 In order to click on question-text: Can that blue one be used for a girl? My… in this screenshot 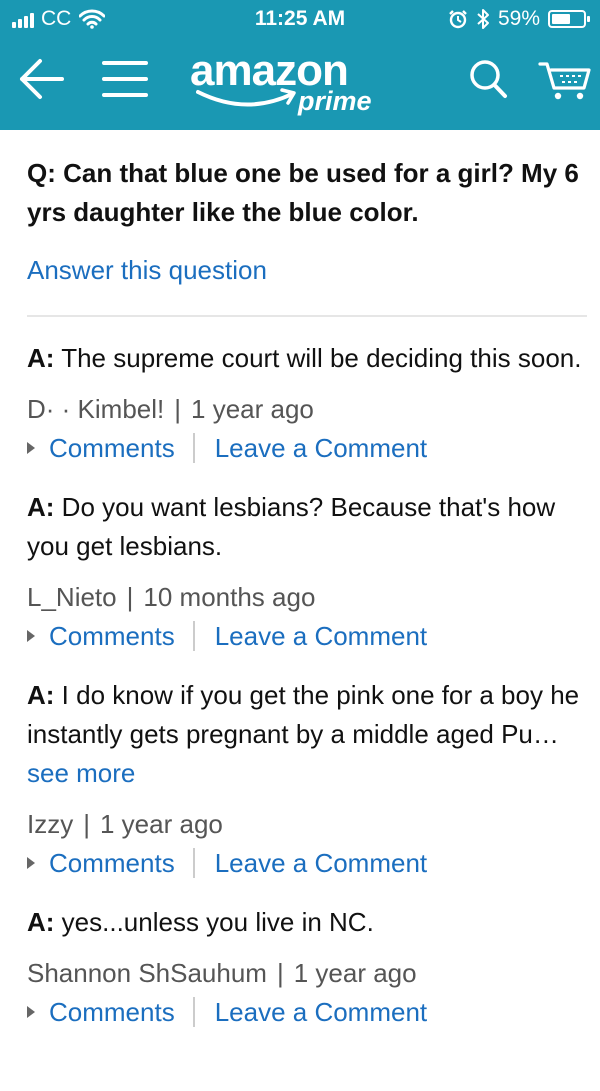, I will do `click(303, 192)`.